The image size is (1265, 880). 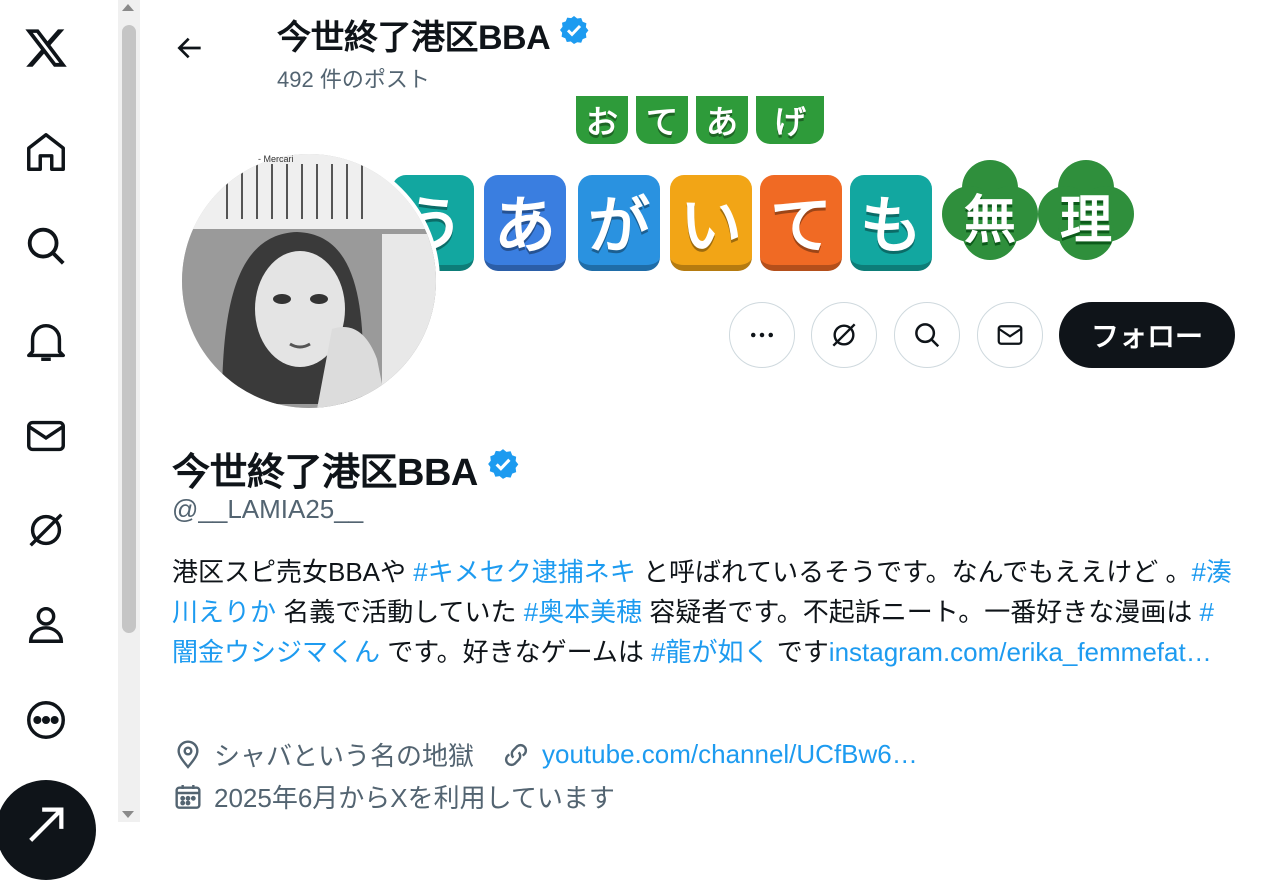 What do you see at coordinates (344, 756) in the screenshot?
I see `profile-location: シャバという名の地獄` at bounding box center [344, 756].